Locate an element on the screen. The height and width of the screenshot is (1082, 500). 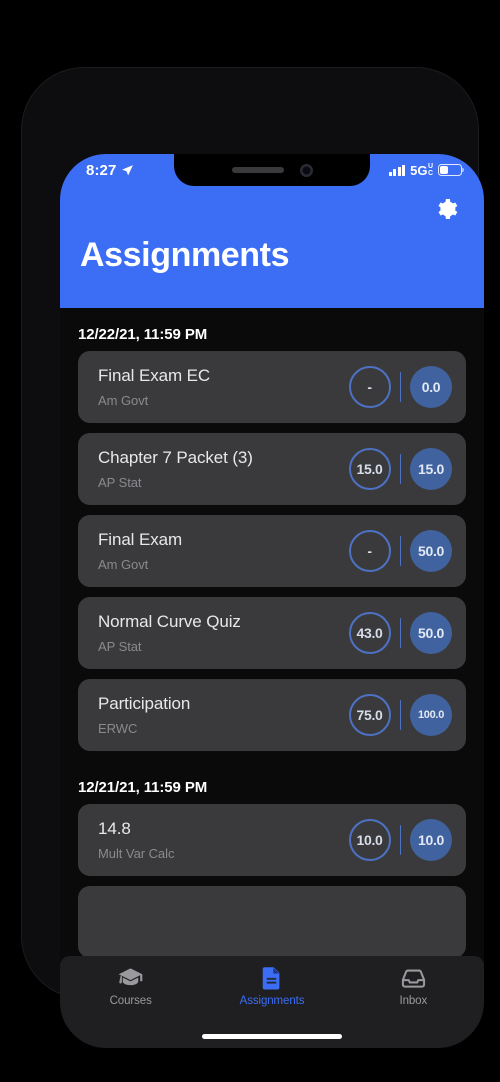
battery-fill is located at coordinates (444, 170).